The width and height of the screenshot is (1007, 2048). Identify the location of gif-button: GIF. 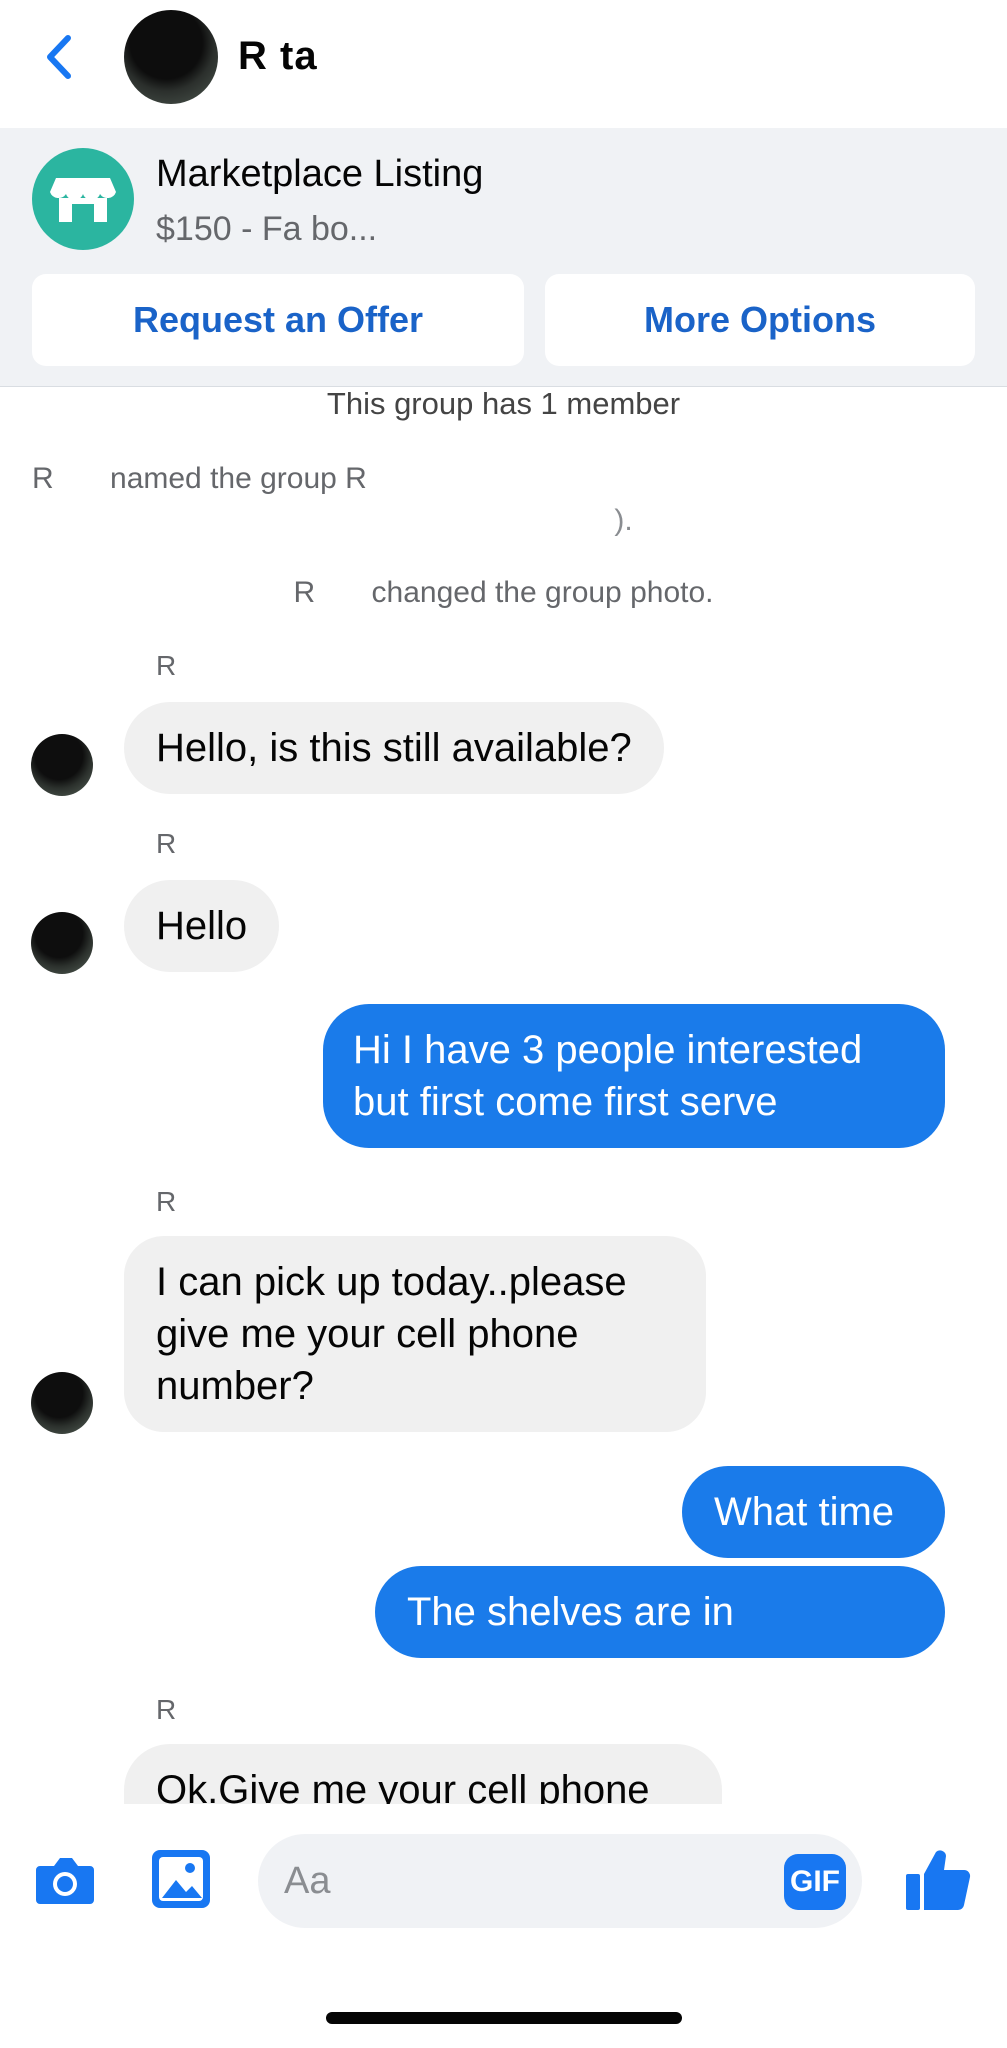
(815, 1882).